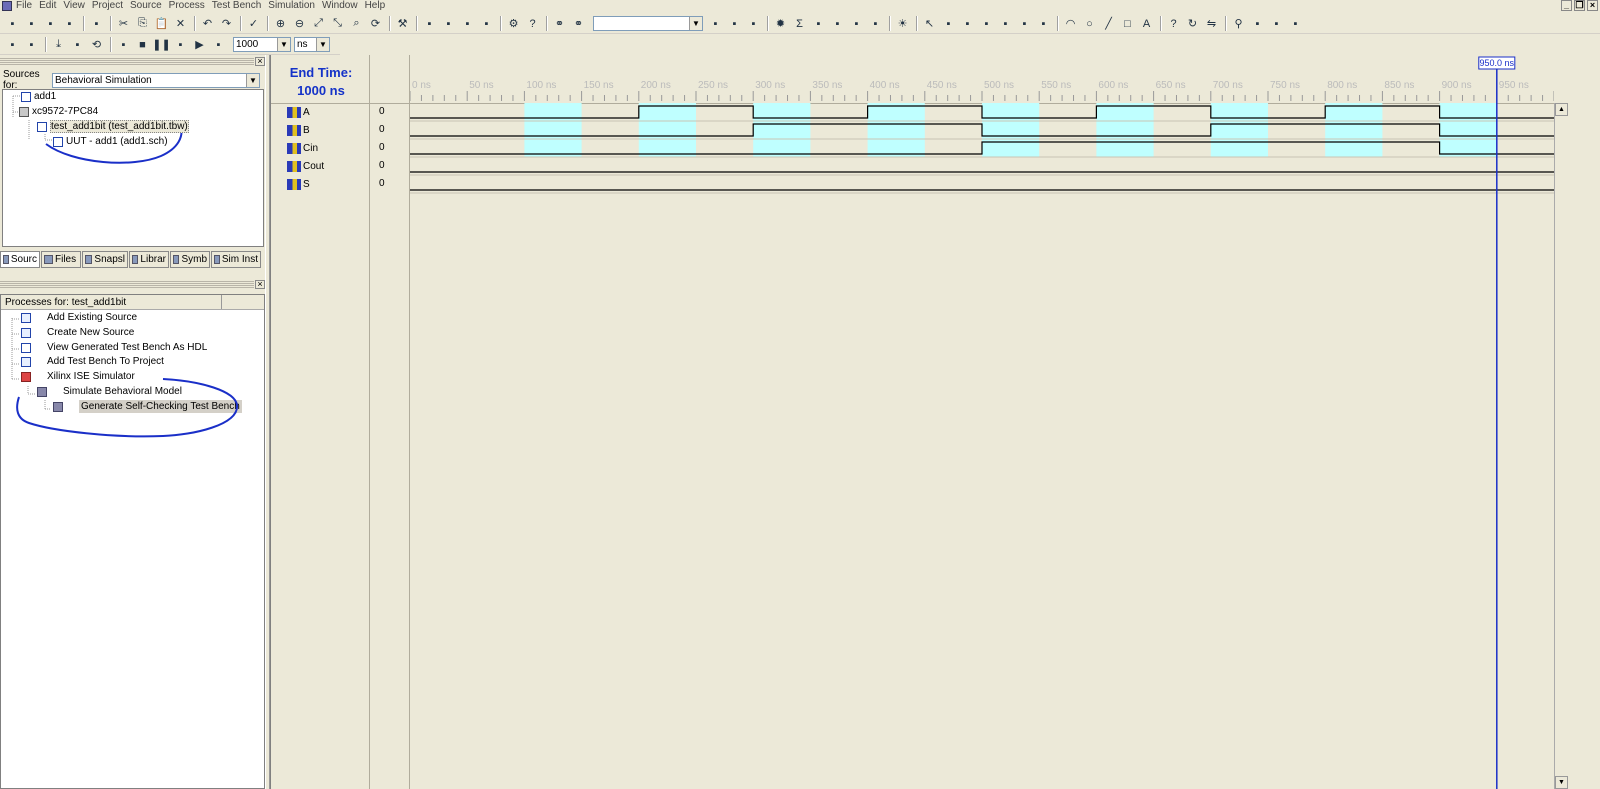 The width and height of the screenshot is (1600, 789). What do you see at coordinates (262, 44) in the screenshot?
I see `sim-time-input: 1000 ▼` at bounding box center [262, 44].